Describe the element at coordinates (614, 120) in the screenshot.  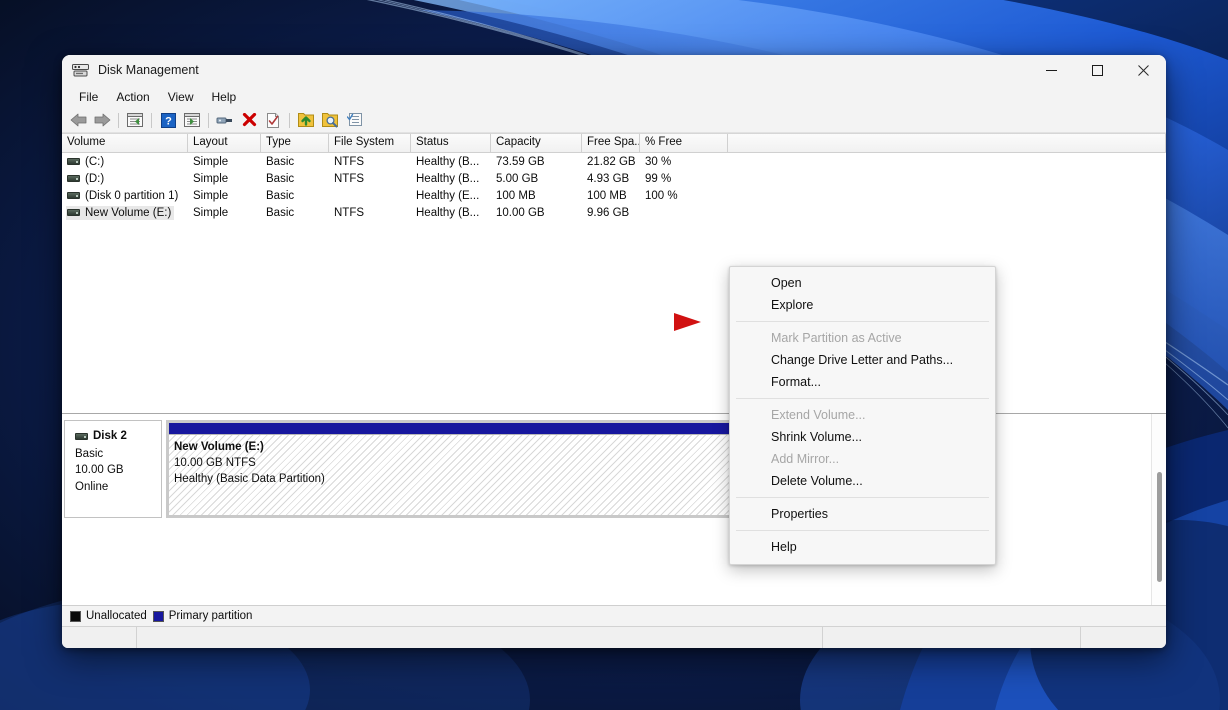
I see `toolbar: ?` at that location.